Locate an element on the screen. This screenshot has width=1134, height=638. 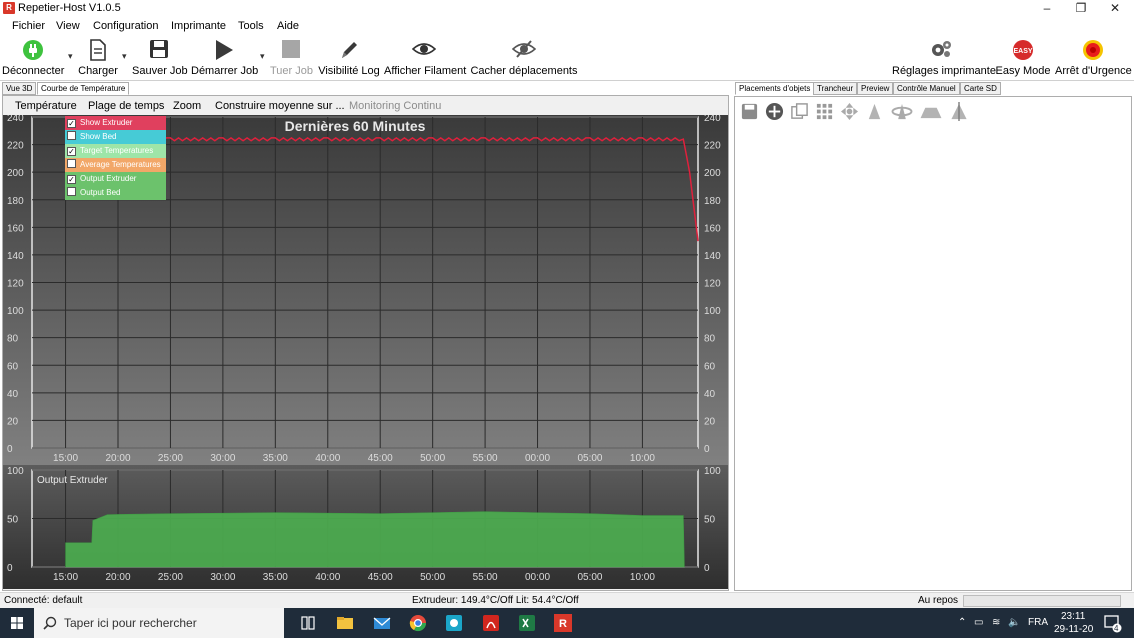
y-tick-label-left: 120 is located at coordinates (15, 284).